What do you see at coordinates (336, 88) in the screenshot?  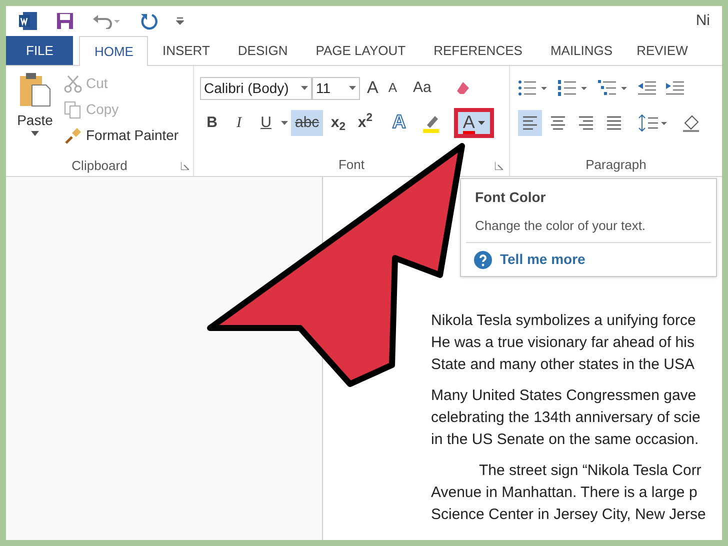 I see `font-size-dropdown: 11` at bounding box center [336, 88].